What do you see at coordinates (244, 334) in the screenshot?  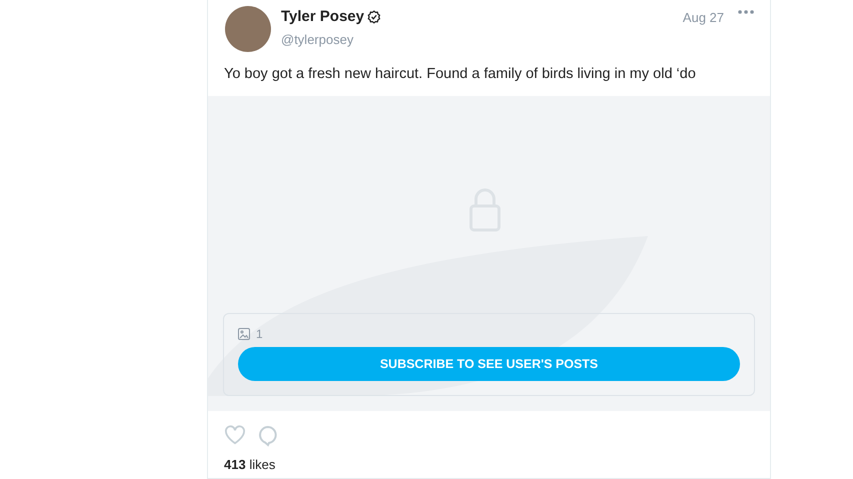 I see `image-icon` at bounding box center [244, 334].